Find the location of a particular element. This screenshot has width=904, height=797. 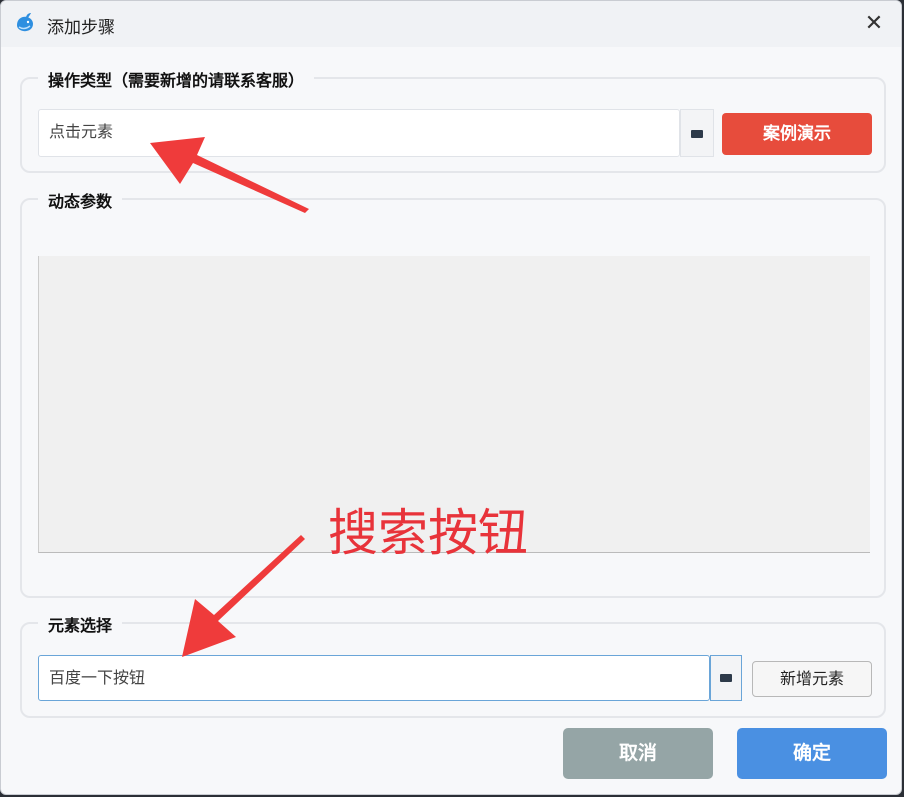

element-select-legend: 元素选择 is located at coordinates (80, 624).